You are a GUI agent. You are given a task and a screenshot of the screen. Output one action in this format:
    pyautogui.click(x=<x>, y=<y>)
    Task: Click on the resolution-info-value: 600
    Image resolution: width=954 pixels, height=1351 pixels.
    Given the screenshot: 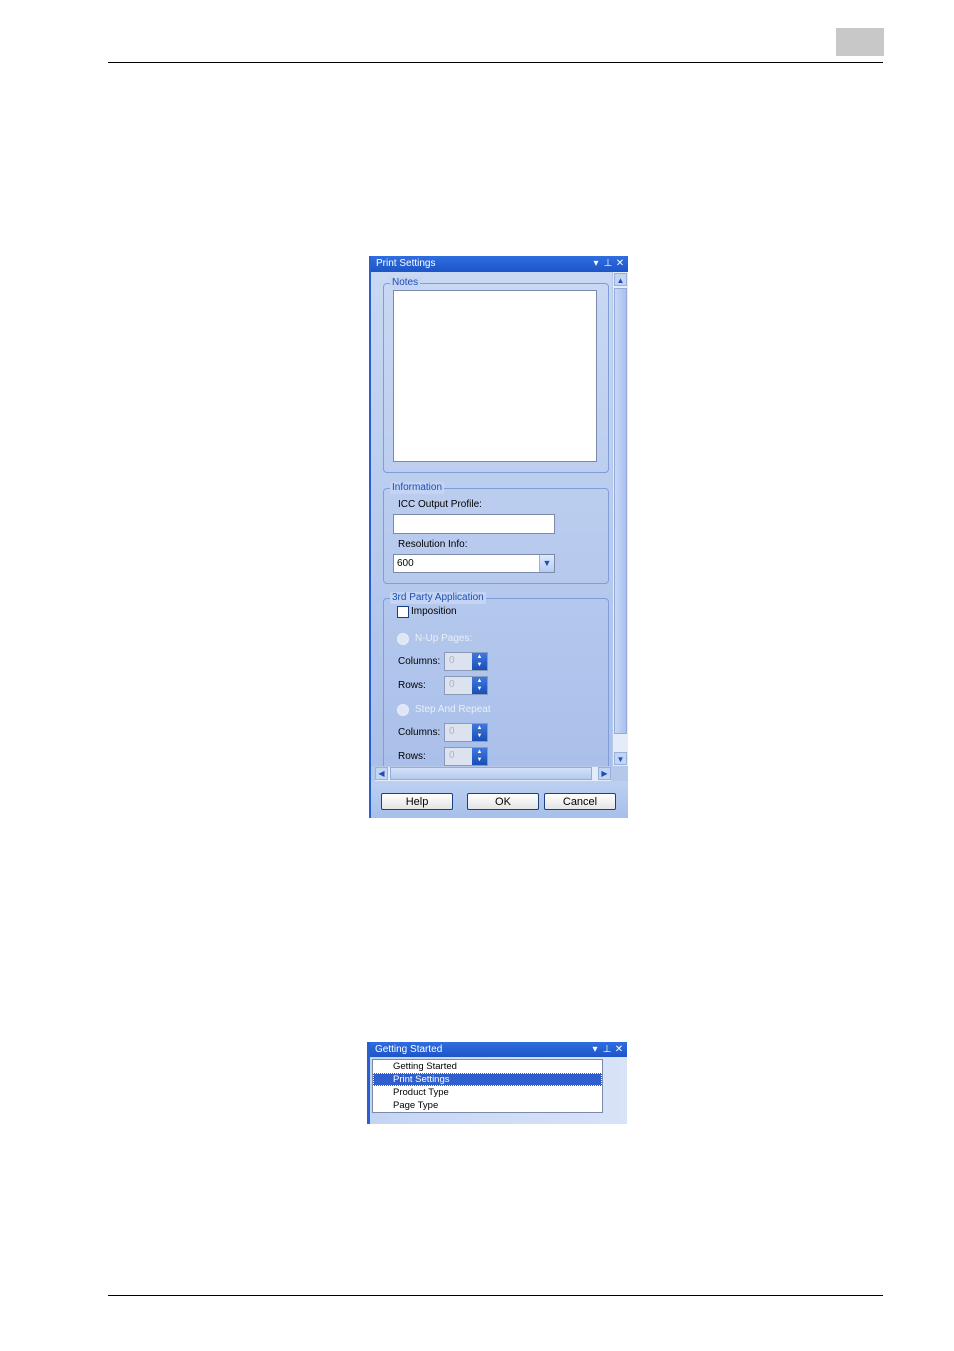 What is the action you would take?
    pyautogui.click(x=405, y=563)
    